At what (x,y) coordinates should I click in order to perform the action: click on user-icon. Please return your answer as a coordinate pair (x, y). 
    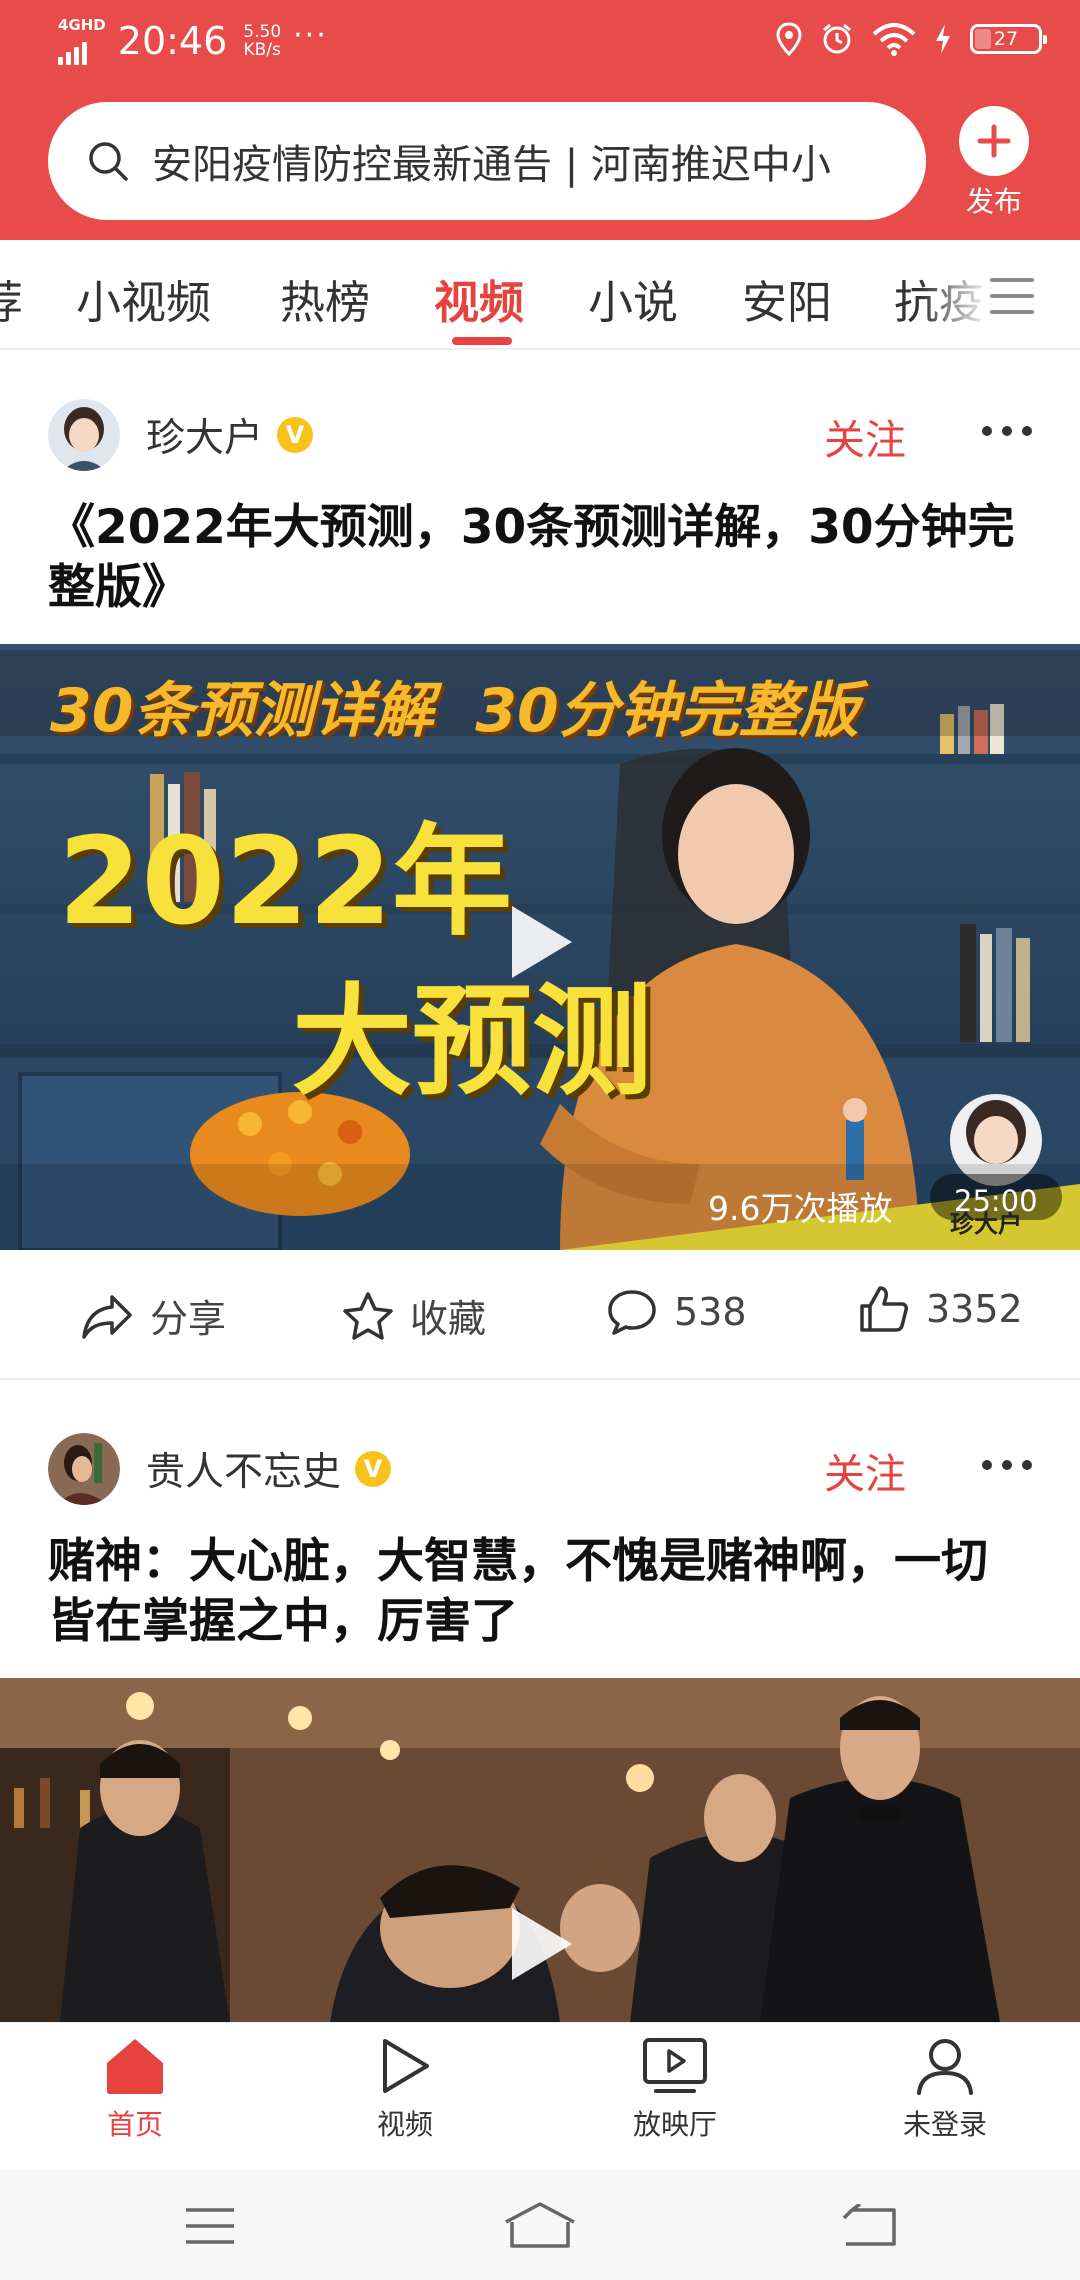
    Looking at the image, I should click on (945, 2067).